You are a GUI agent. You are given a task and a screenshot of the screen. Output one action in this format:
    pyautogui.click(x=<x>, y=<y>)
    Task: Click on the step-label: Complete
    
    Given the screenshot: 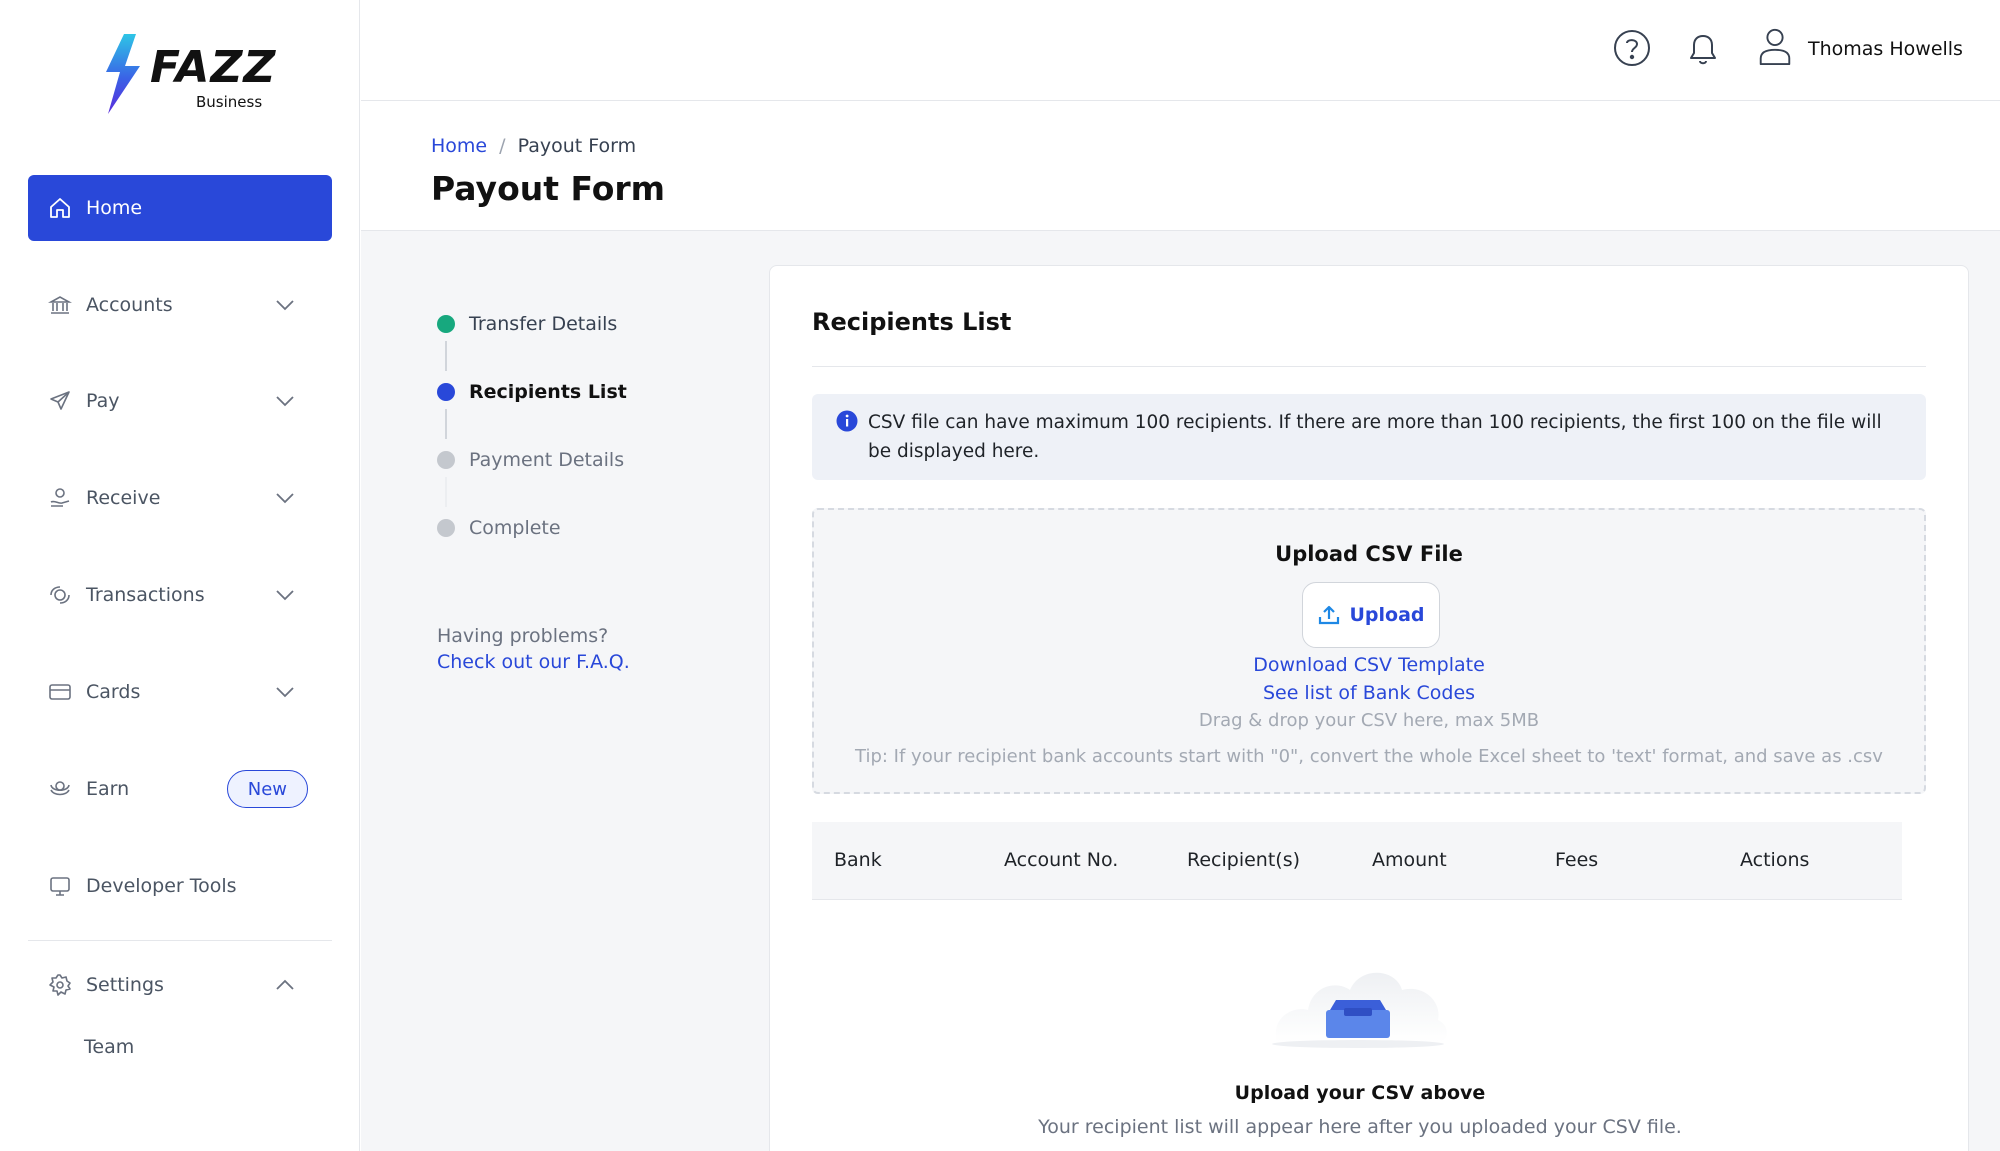 What is the action you would take?
    pyautogui.click(x=515, y=528)
    